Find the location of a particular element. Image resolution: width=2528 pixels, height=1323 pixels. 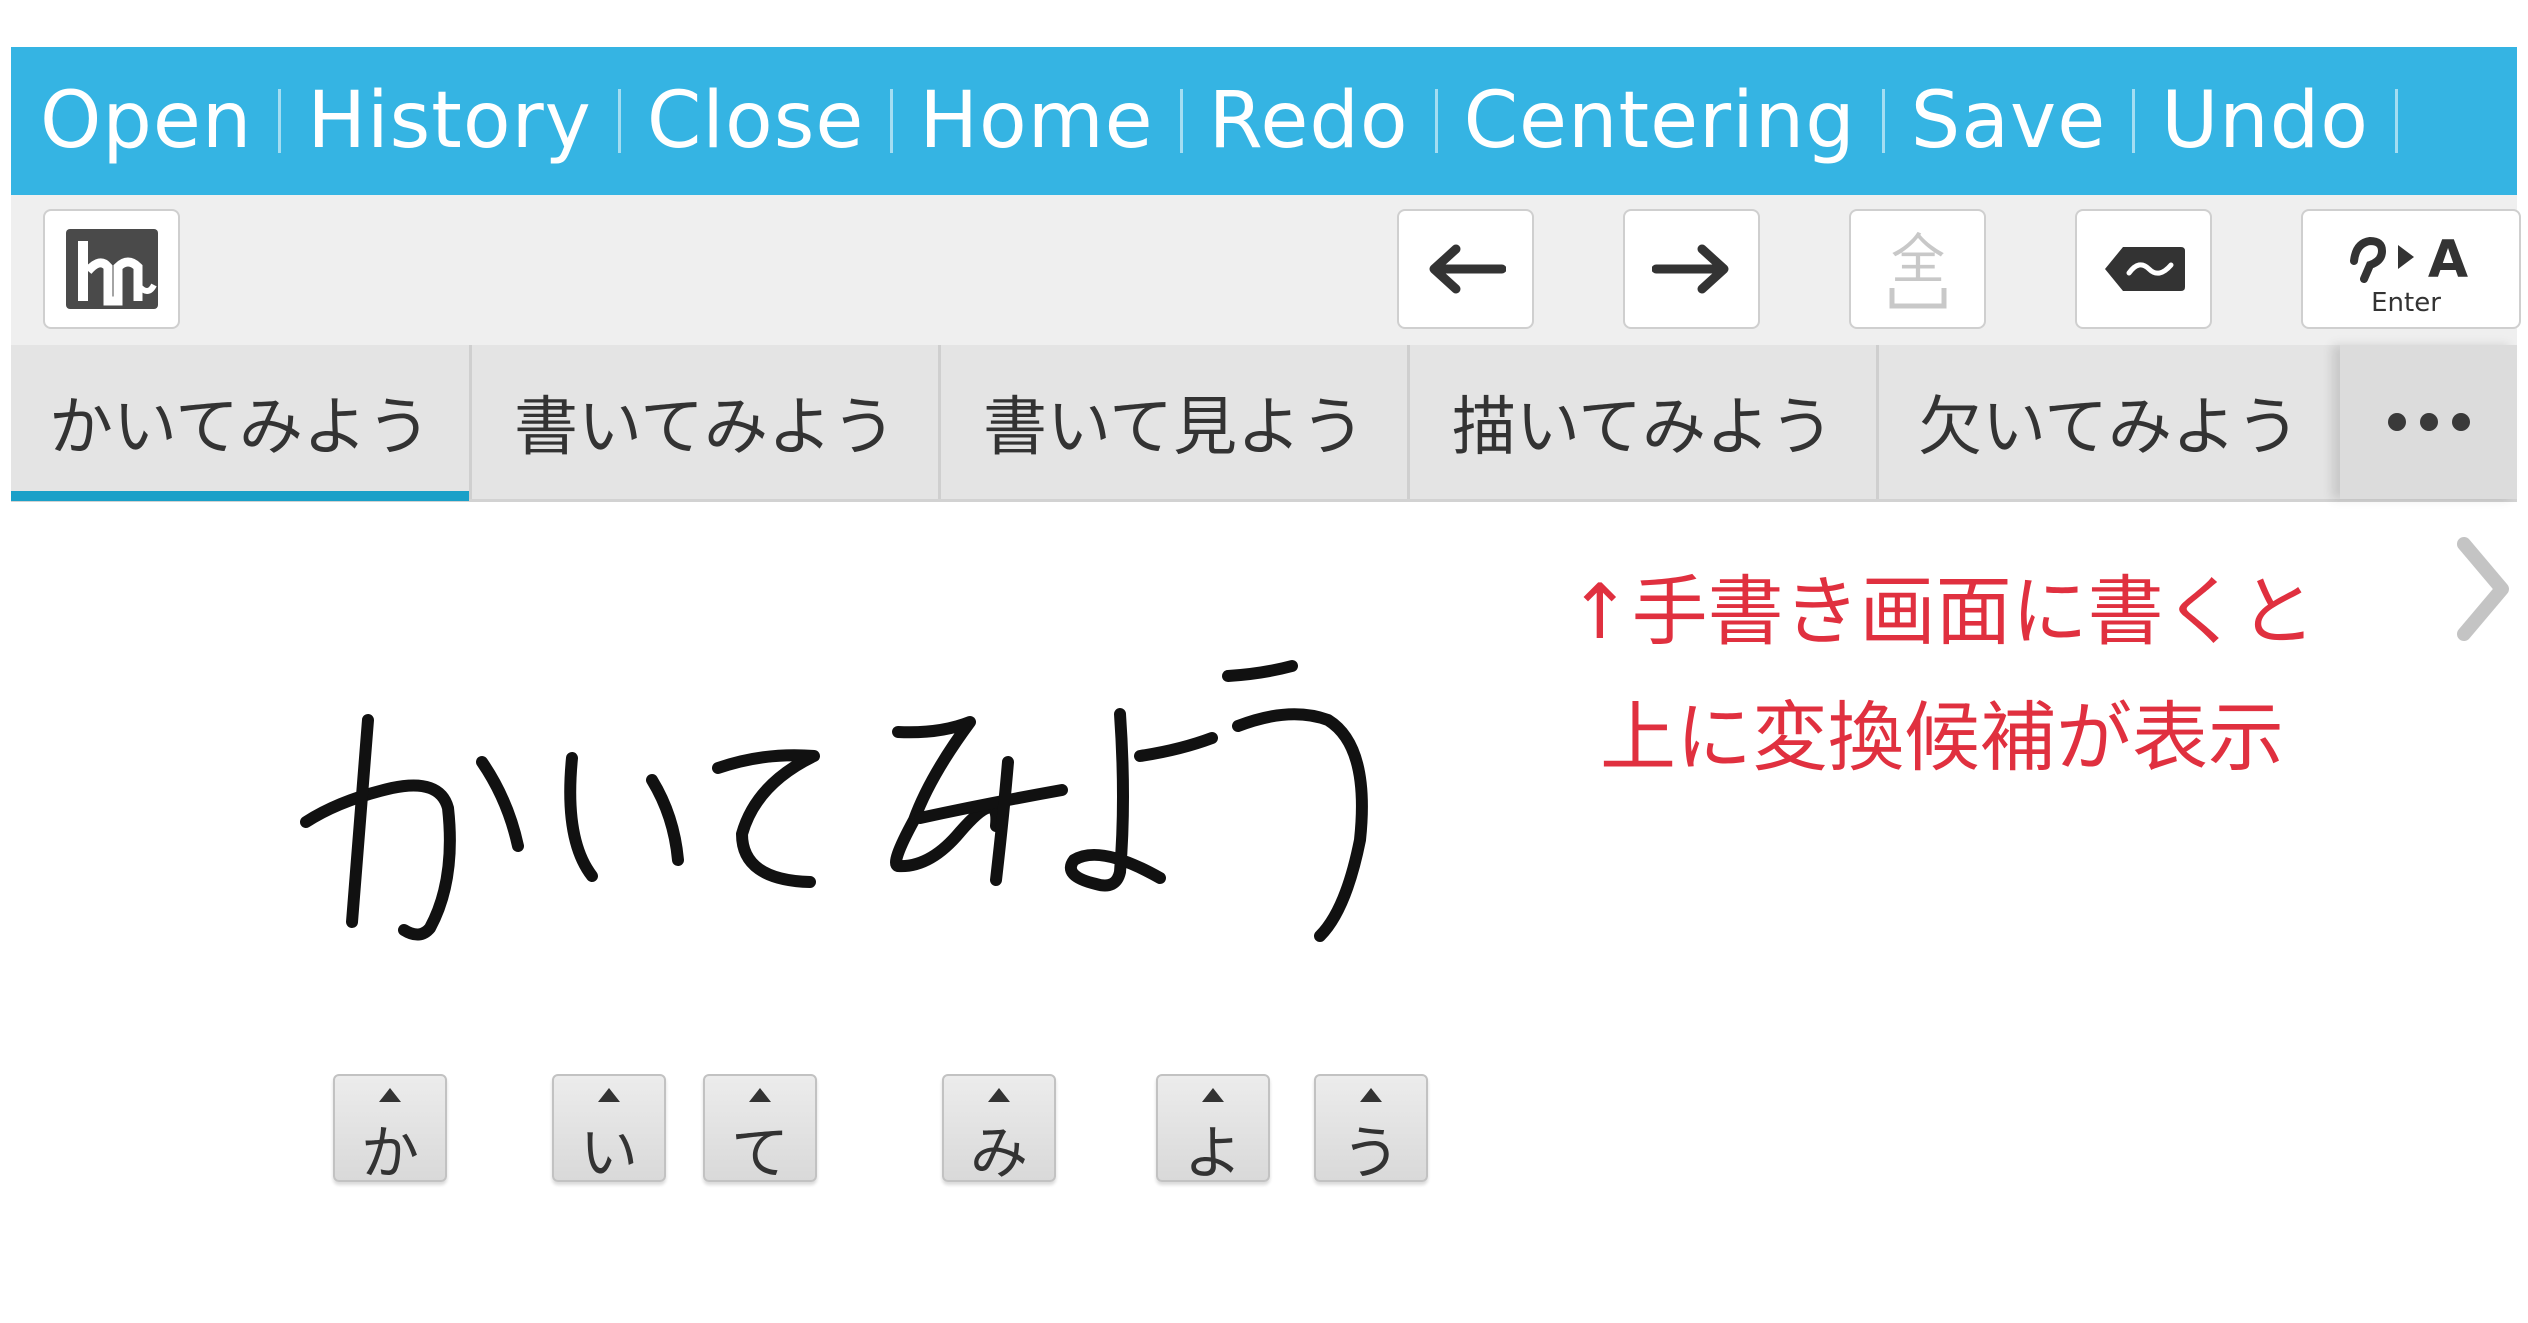

candidate-item: 書いて見よう is located at coordinates (1174, 422).